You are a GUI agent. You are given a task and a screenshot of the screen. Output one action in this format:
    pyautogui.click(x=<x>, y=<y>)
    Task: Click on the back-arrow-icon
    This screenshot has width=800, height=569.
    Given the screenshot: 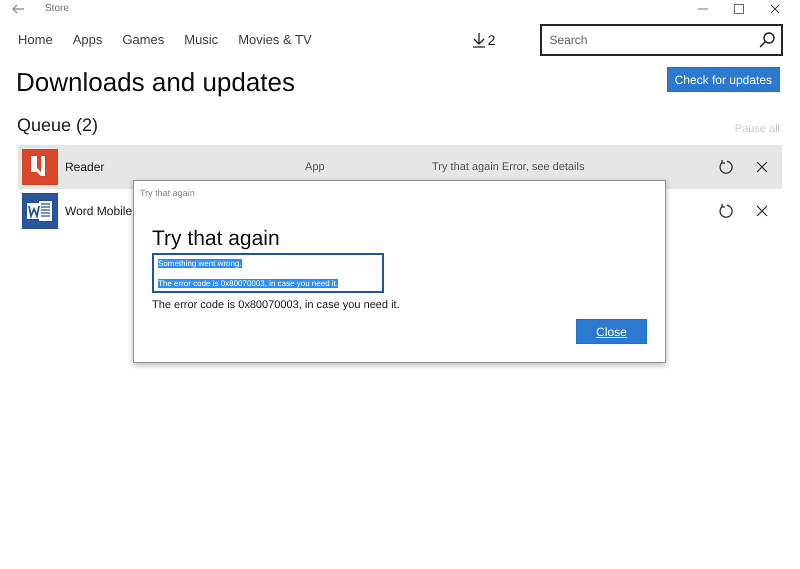 What is the action you would take?
    pyautogui.click(x=18, y=9)
    